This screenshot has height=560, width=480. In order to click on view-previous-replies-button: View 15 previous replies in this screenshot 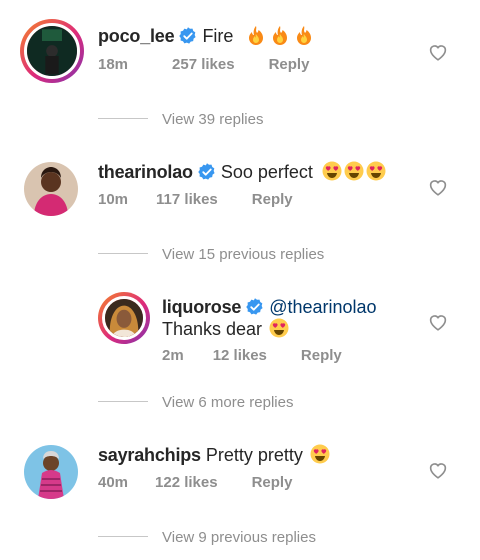, I will do `click(211, 254)`.